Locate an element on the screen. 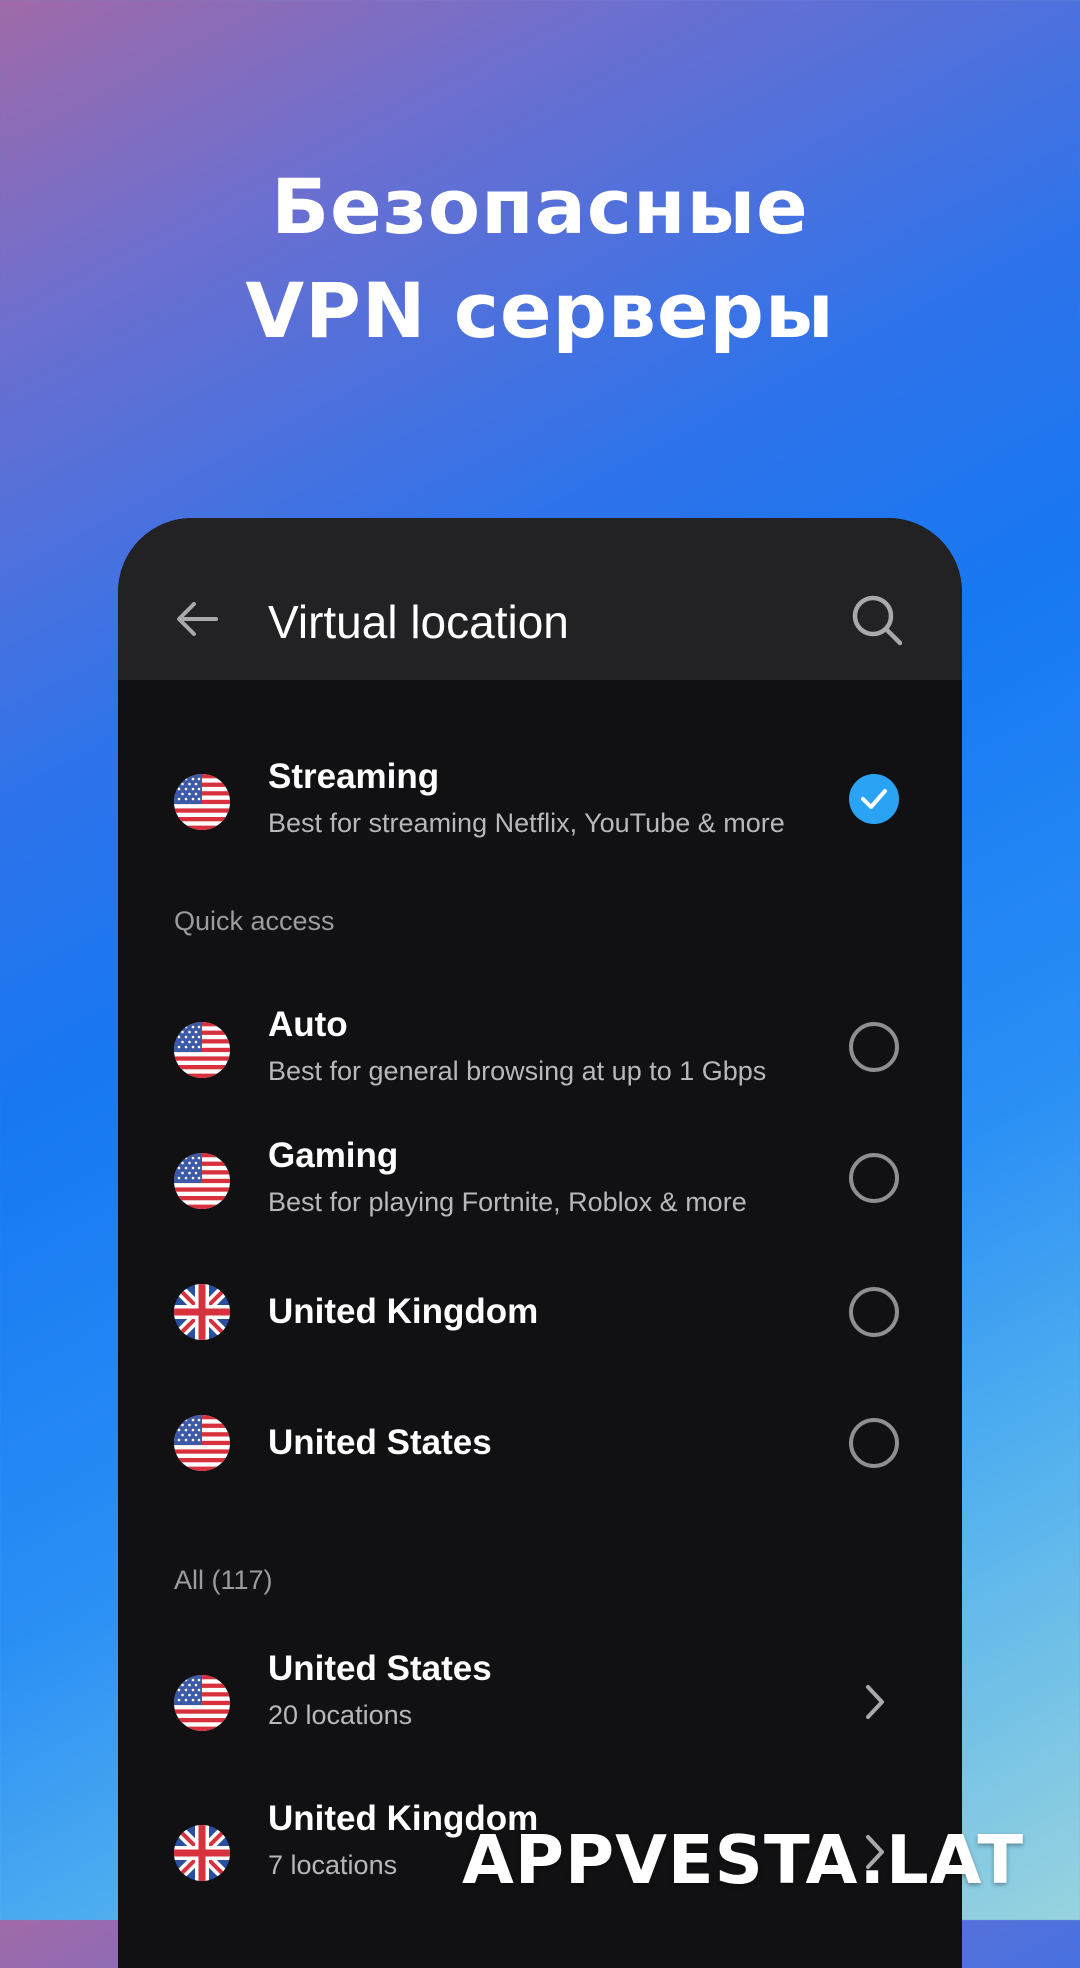  location-row-united-kingdom: United Kingdom is located at coordinates (540, 1312).